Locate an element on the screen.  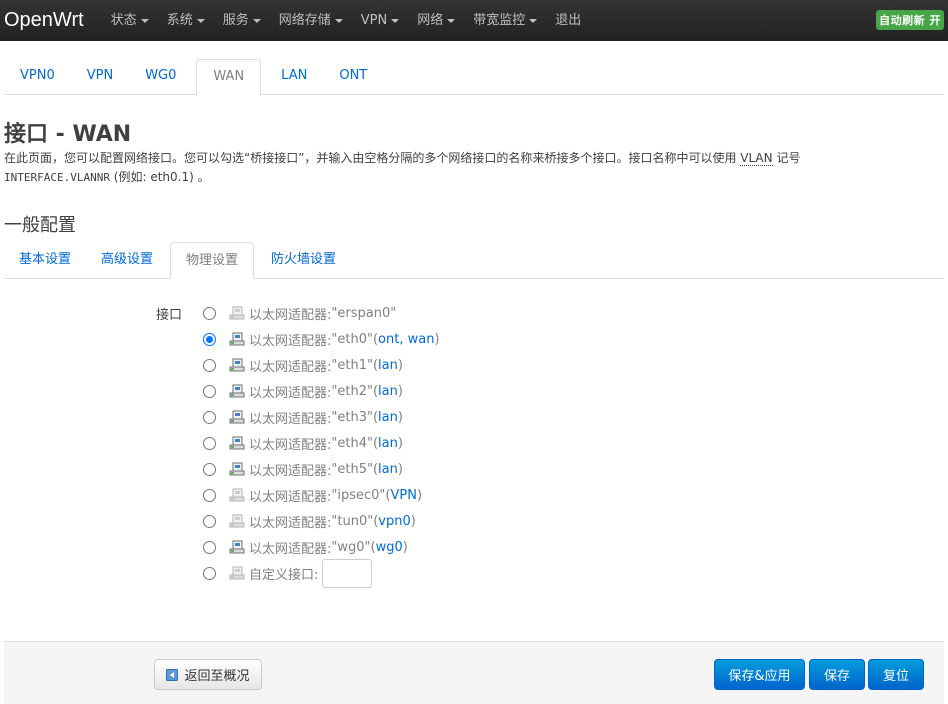
custom-interface-label: 自定义接口: is located at coordinates (284, 575).